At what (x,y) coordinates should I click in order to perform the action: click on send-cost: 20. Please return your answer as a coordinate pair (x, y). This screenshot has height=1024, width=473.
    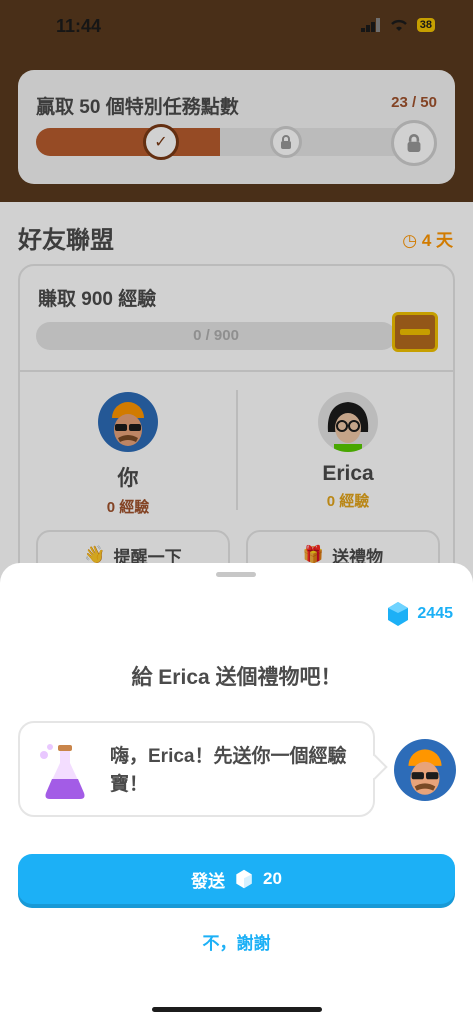
    Looking at the image, I should click on (272, 878).